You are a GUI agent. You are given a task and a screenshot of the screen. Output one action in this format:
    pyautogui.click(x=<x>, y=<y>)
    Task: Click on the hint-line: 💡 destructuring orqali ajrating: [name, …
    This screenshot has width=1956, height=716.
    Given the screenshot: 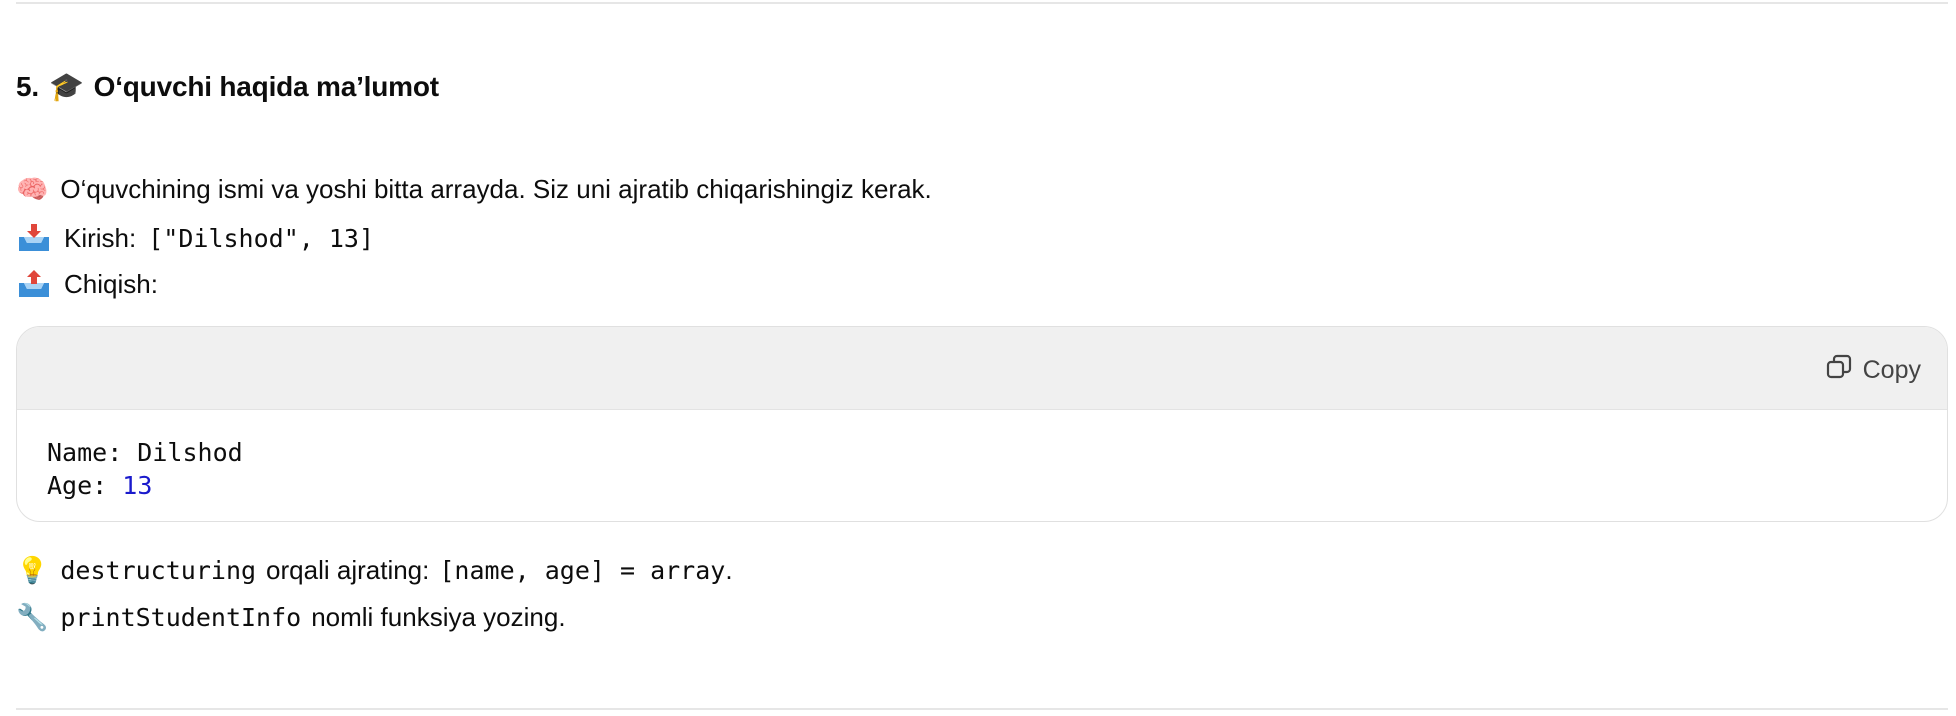 What is the action you would take?
    pyautogui.click(x=374, y=570)
    